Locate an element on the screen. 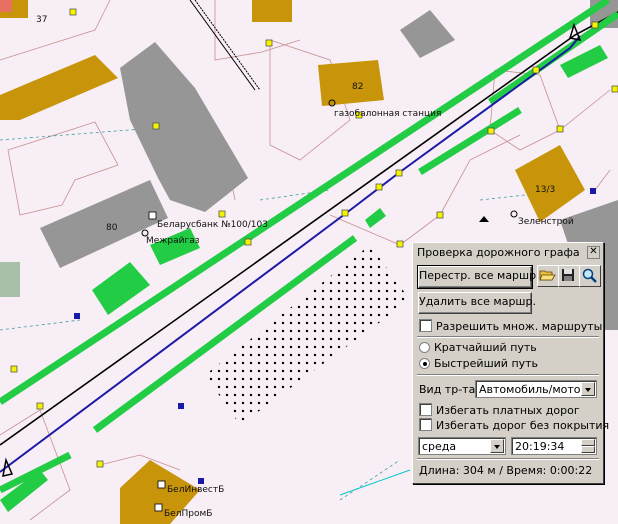  save-disk-icon is located at coordinates (568, 275).